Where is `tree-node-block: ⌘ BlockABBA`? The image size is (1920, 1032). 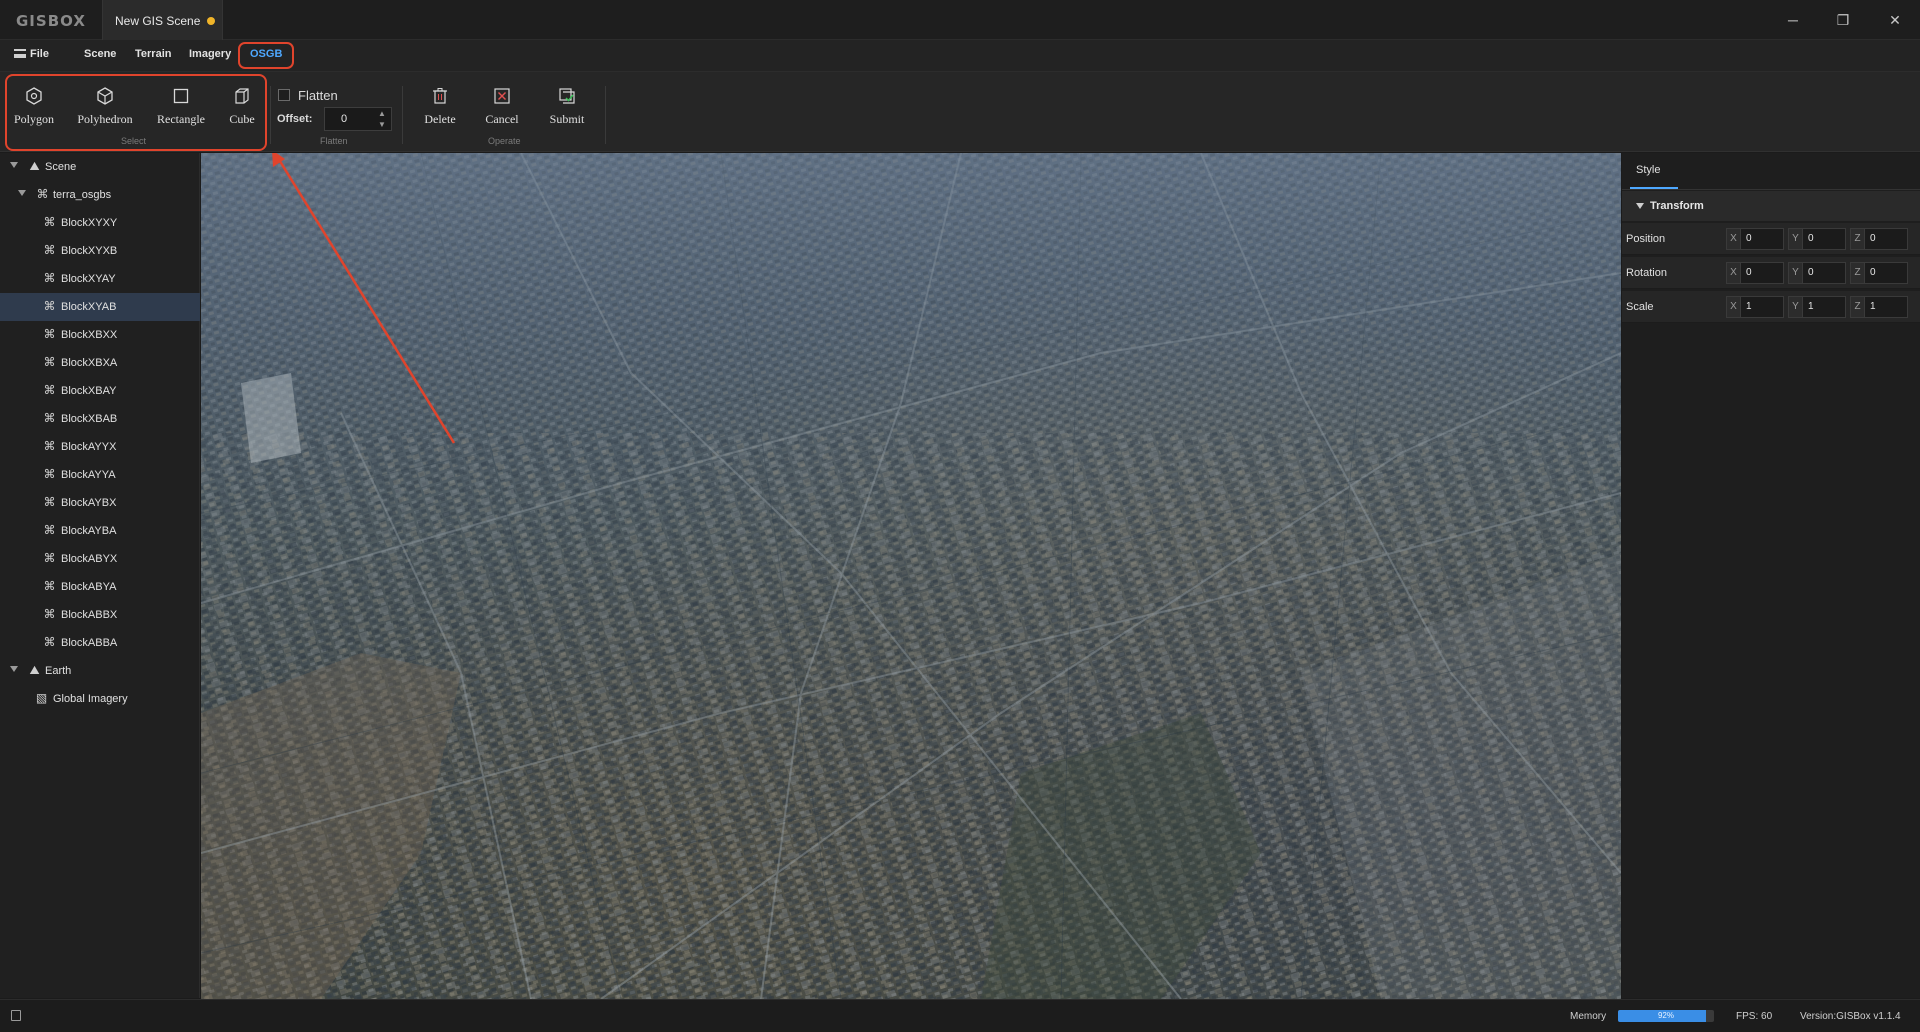 tree-node-block: ⌘ BlockABBA is located at coordinates (100, 643).